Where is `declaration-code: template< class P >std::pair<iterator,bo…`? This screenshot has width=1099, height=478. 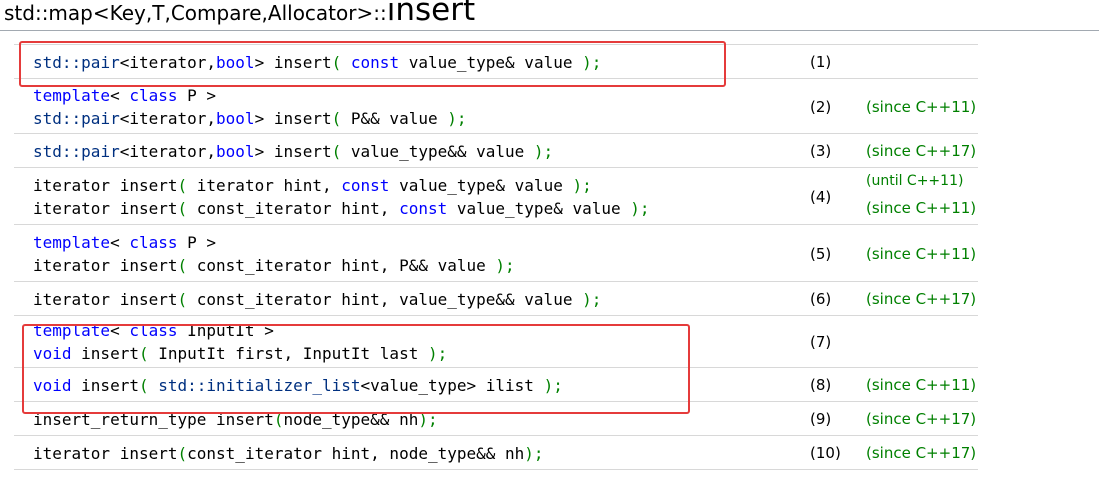
declaration-code: template< class P >std::pair<iterator,bo… is located at coordinates (250, 107).